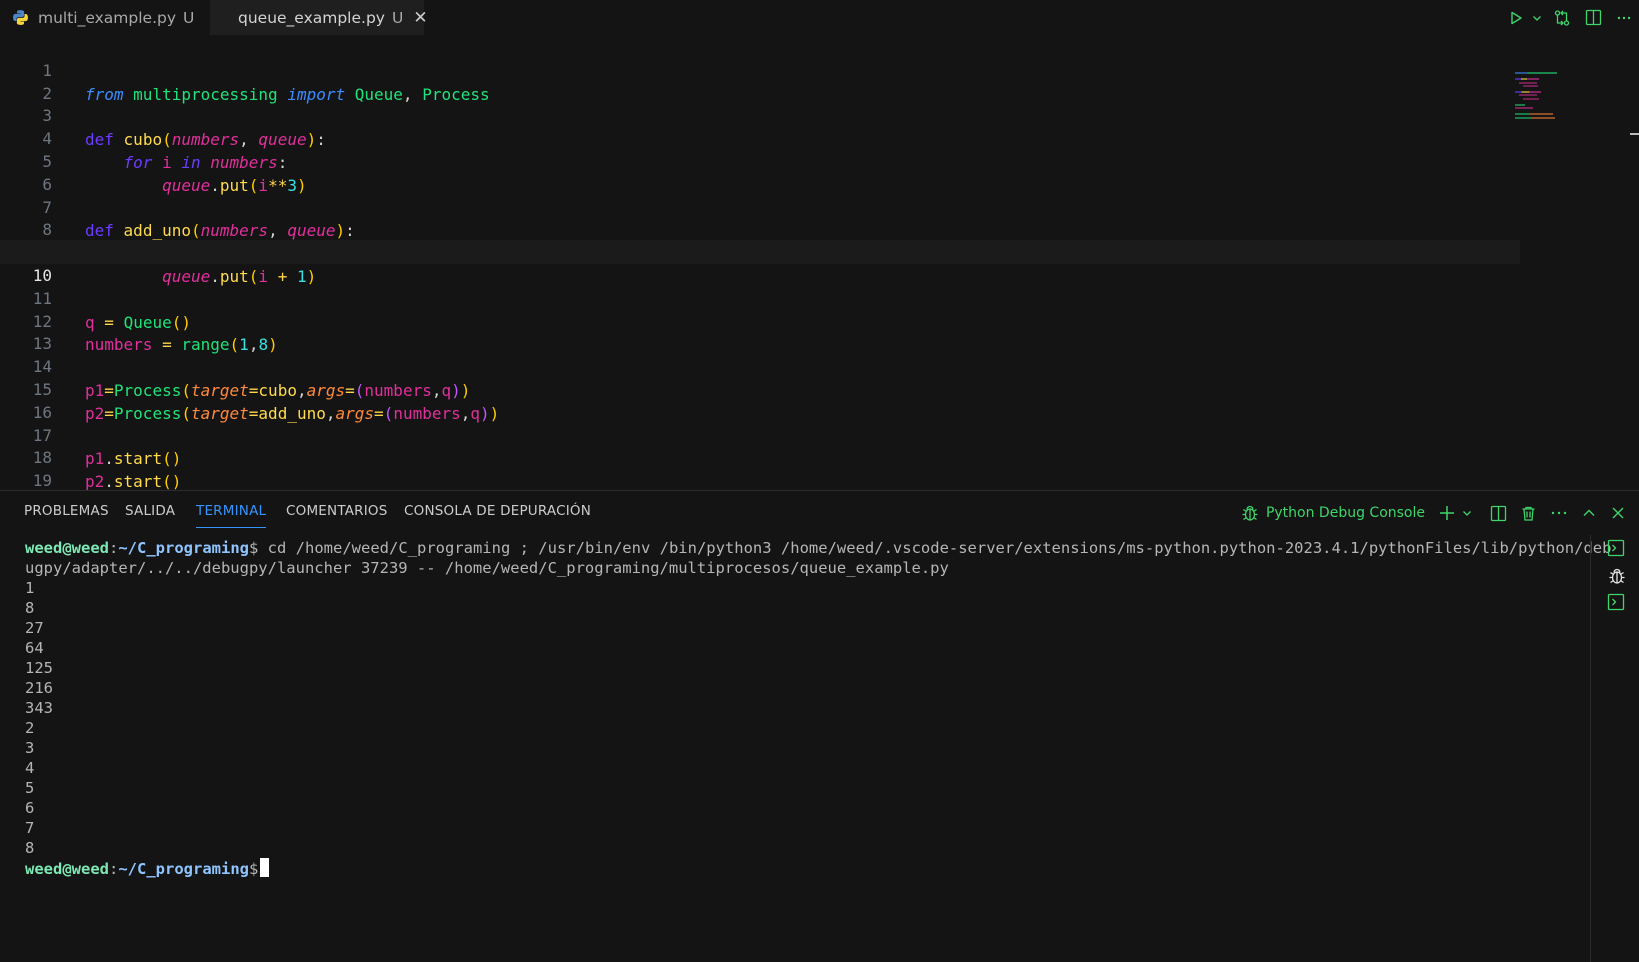  What do you see at coordinates (30, 728) in the screenshot?
I see `terminal-output-line: 2` at bounding box center [30, 728].